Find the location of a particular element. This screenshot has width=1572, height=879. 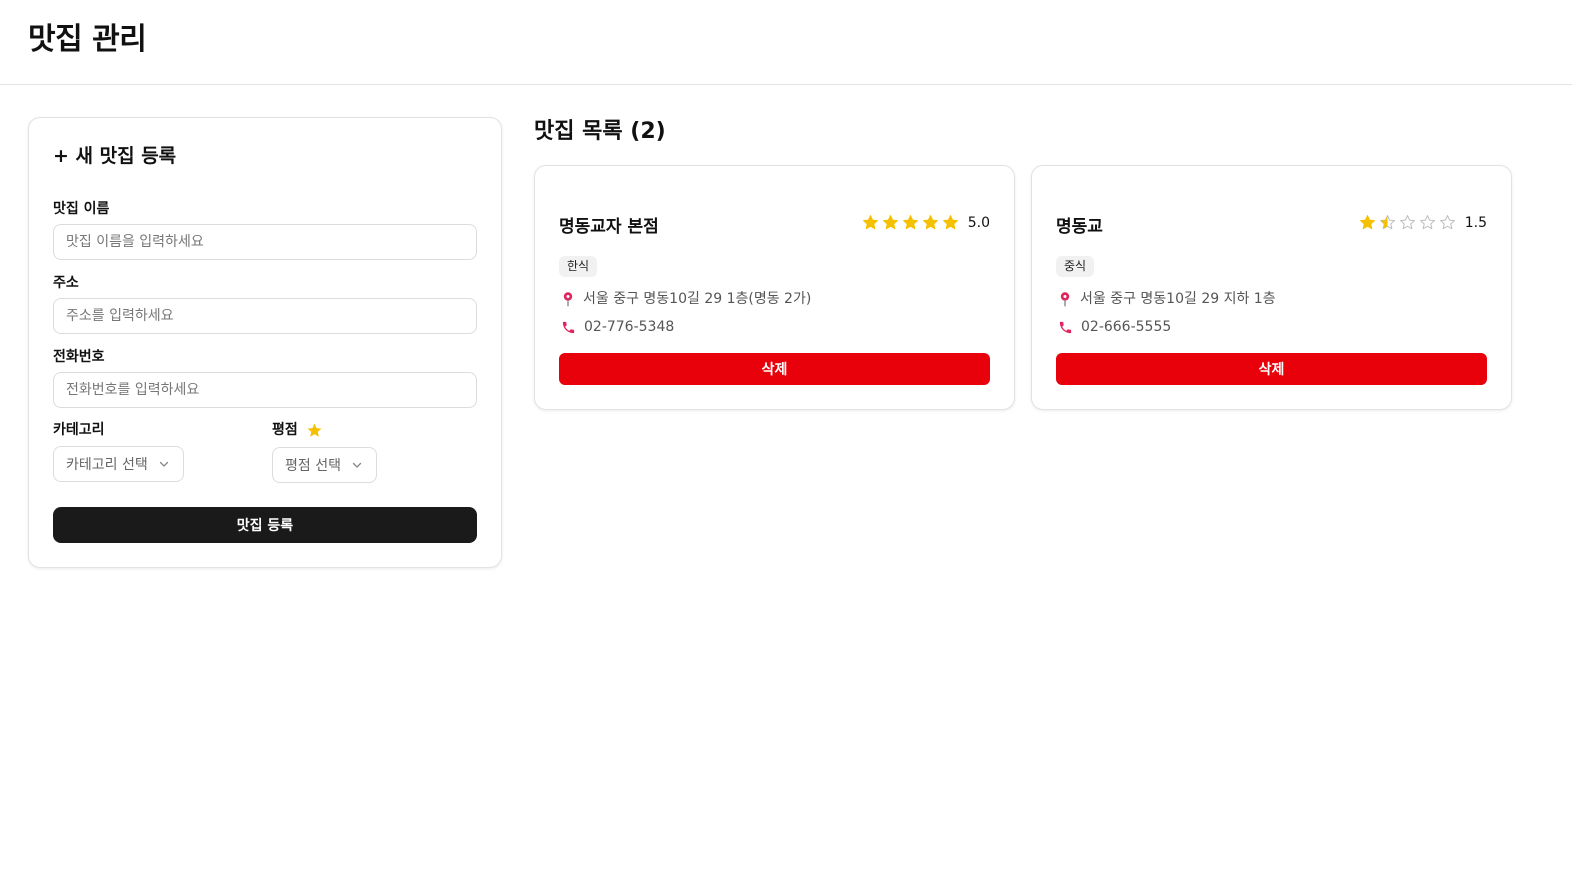

address-label: 주소 is located at coordinates (66, 283).